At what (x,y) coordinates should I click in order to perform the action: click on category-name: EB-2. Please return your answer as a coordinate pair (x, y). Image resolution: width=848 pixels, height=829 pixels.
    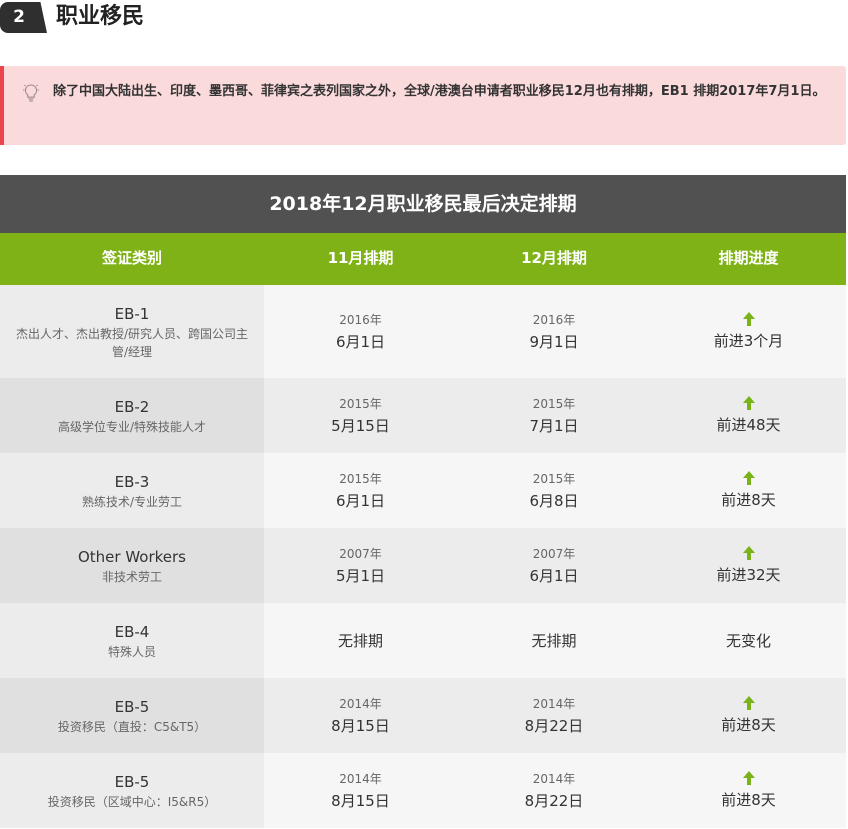
    Looking at the image, I should click on (132, 406).